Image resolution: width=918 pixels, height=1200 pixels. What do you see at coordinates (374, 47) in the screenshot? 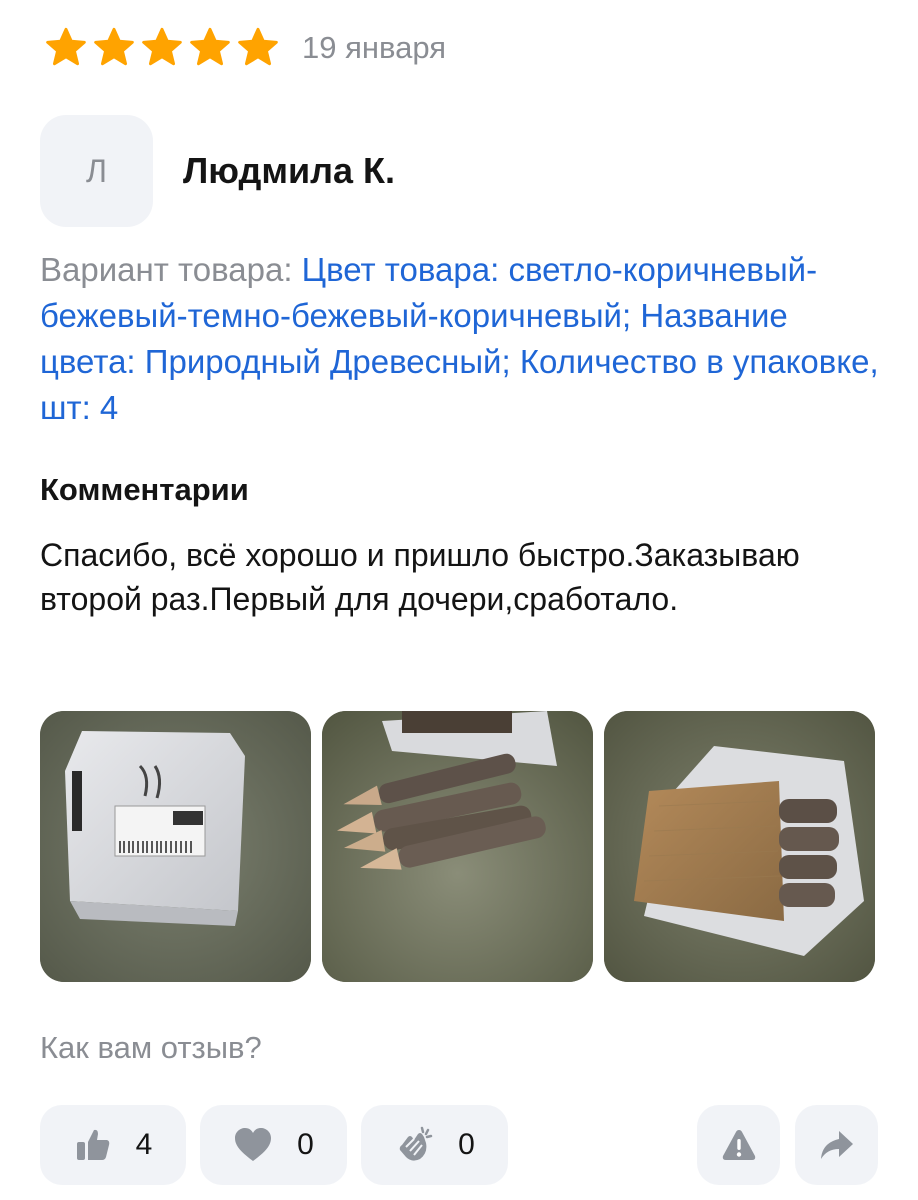
I see `review-date: 19 января` at bounding box center [374, 47].